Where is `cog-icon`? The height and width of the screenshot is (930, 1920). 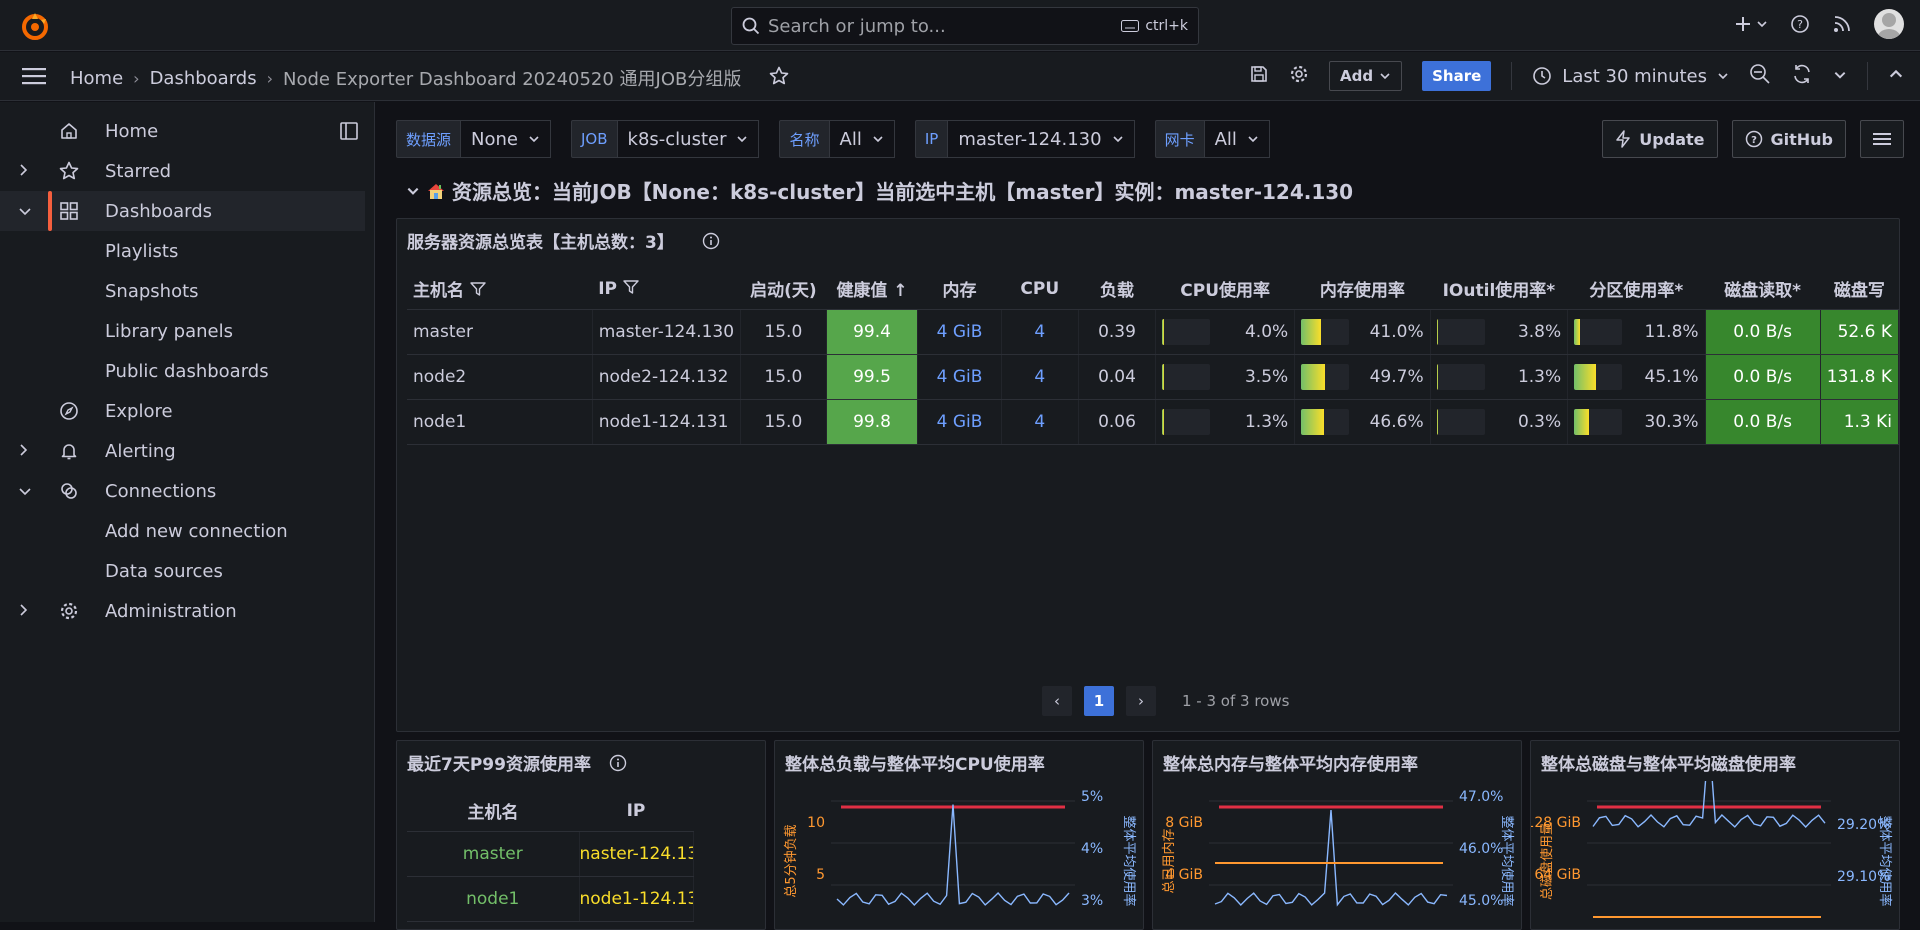 cog-icon is located at coordinates (69, 611).